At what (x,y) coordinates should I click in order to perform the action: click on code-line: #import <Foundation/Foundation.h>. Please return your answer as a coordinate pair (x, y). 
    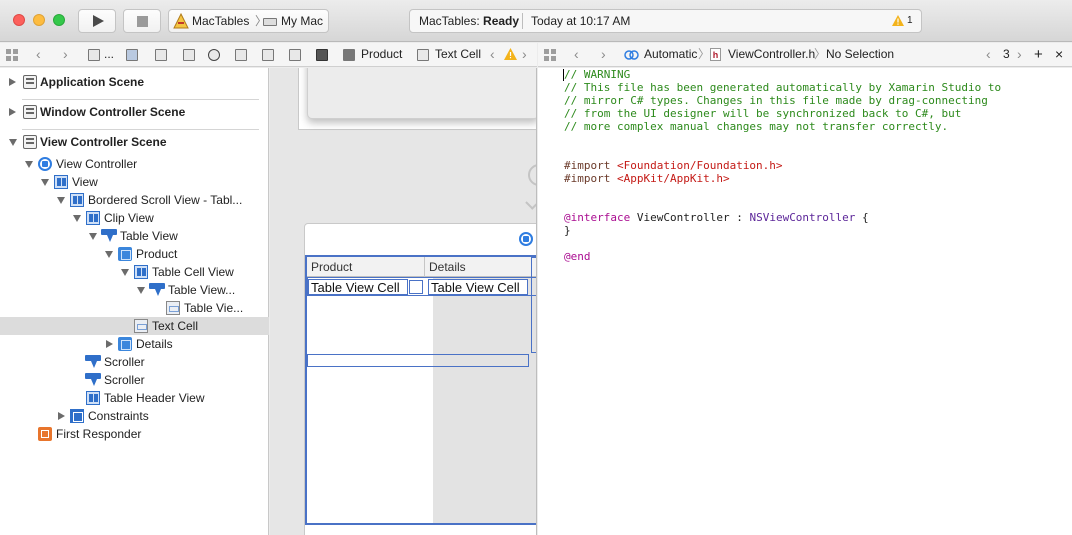
    Looking at the image, I should click on (782, 165).